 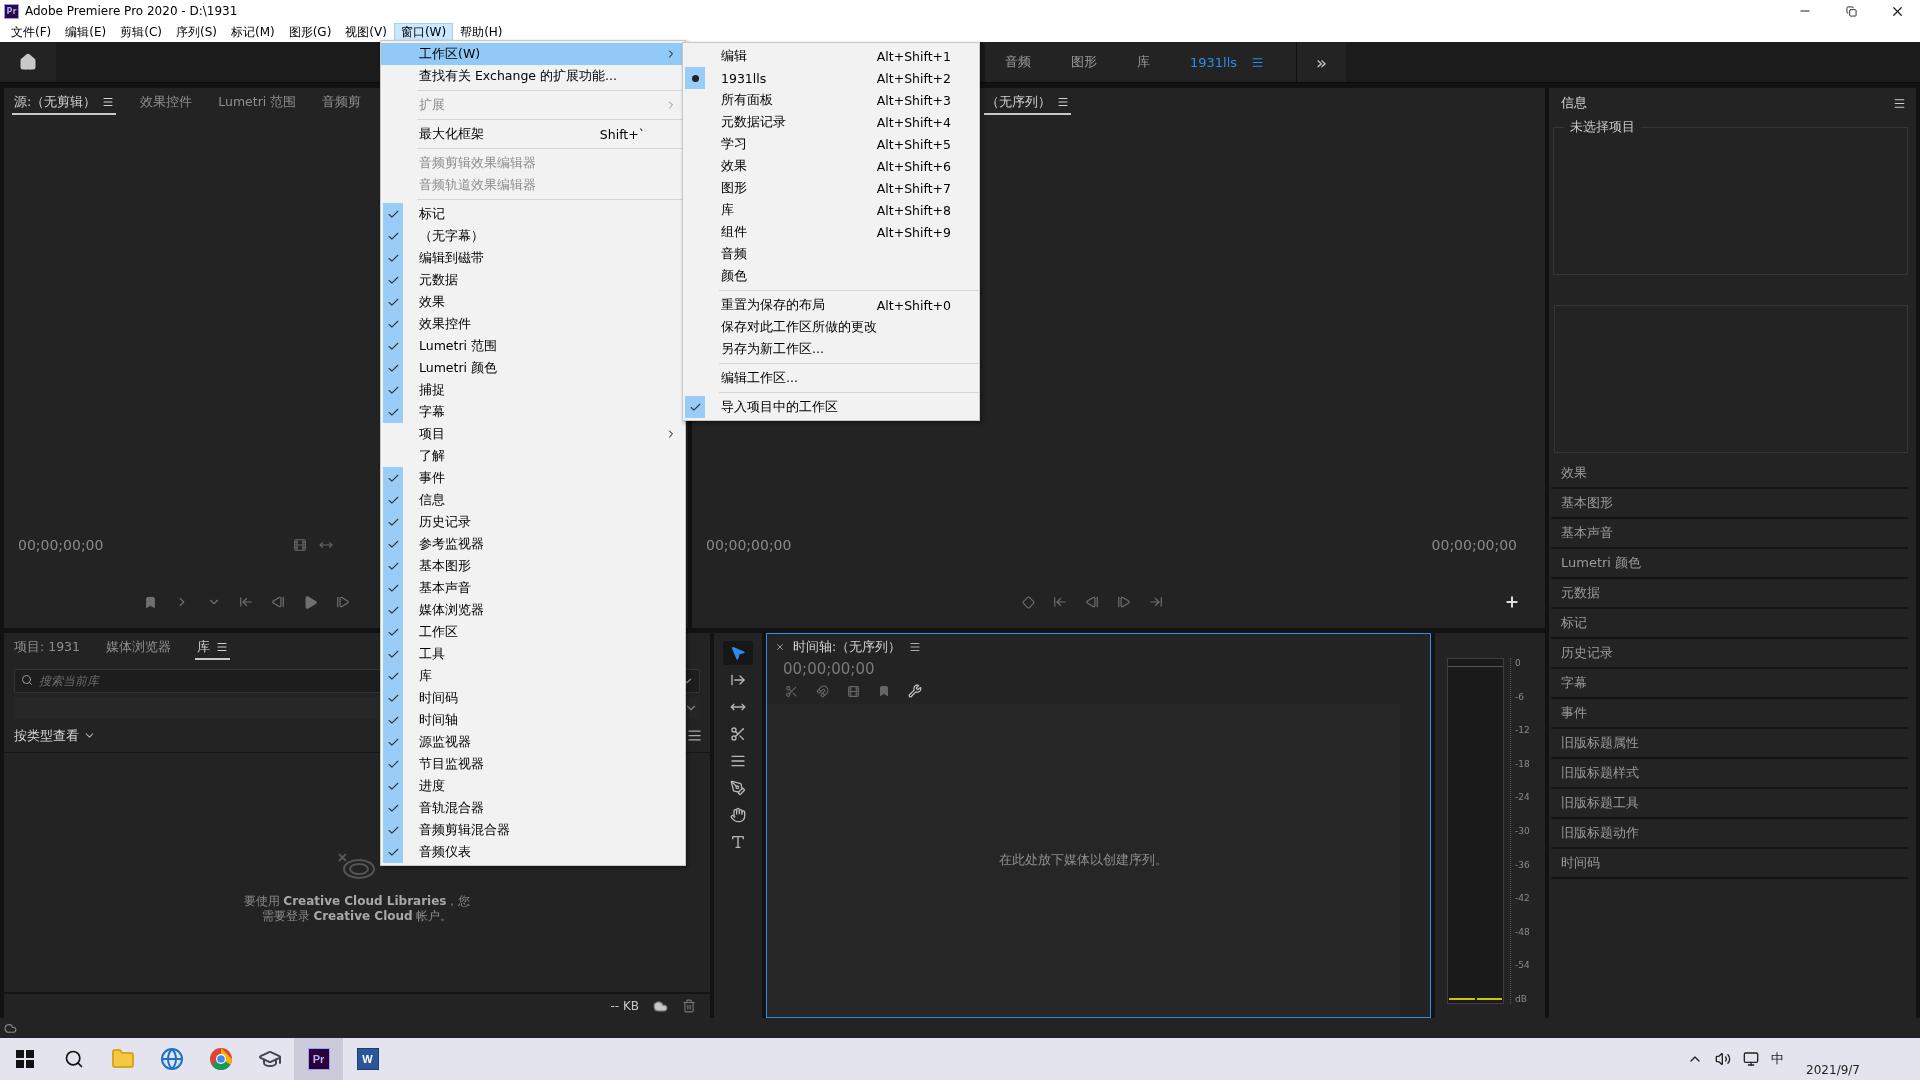 I want to click on network-icon, so click(x=1751, y=1059).